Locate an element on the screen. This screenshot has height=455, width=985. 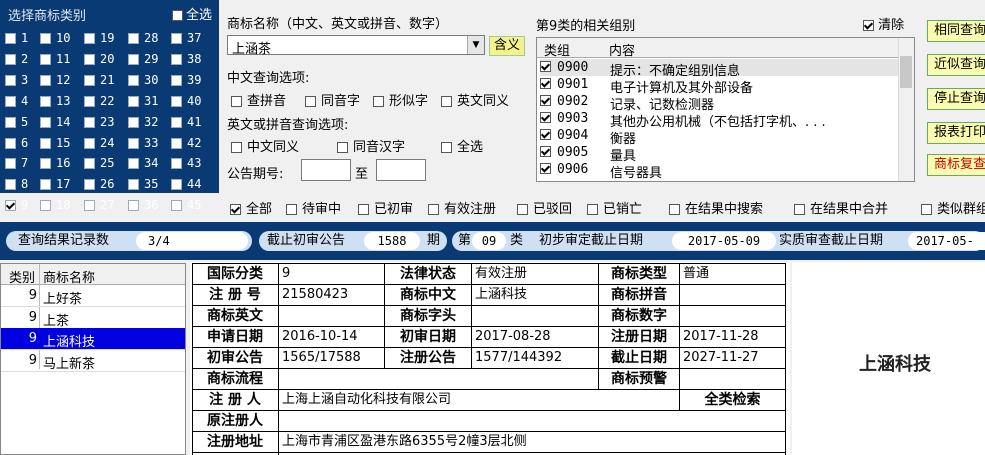
class-checkbox-29: 29 is located at coordinates (143, 59).